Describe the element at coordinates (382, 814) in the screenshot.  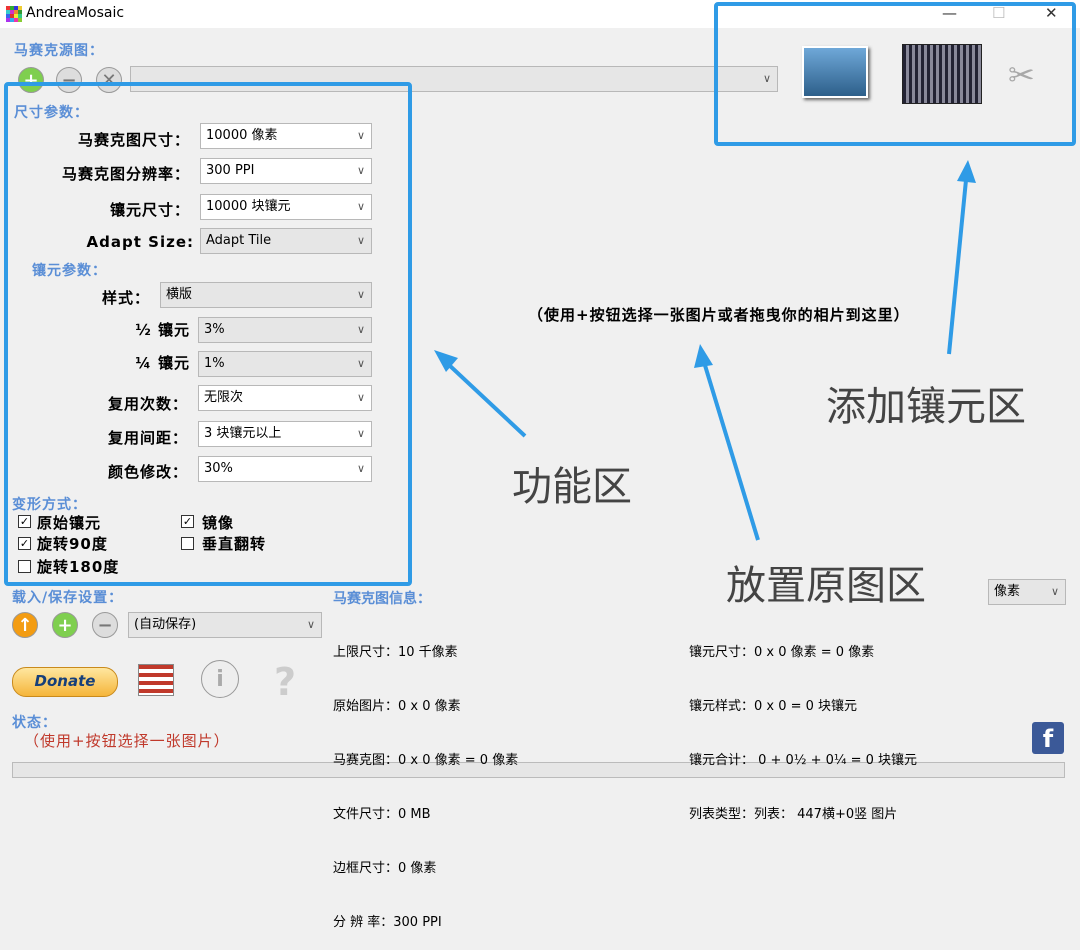
I see `mosaic-info-line: 文件尺寸：0 MB` at that location.